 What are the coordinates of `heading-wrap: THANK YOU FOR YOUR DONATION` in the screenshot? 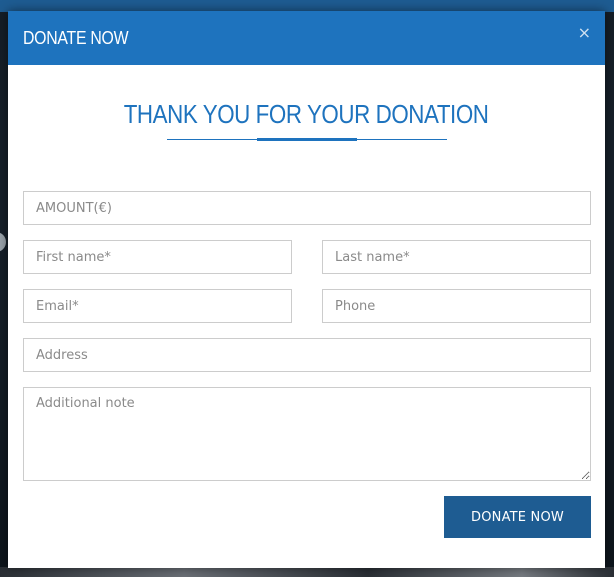 It's located at (306, 114).